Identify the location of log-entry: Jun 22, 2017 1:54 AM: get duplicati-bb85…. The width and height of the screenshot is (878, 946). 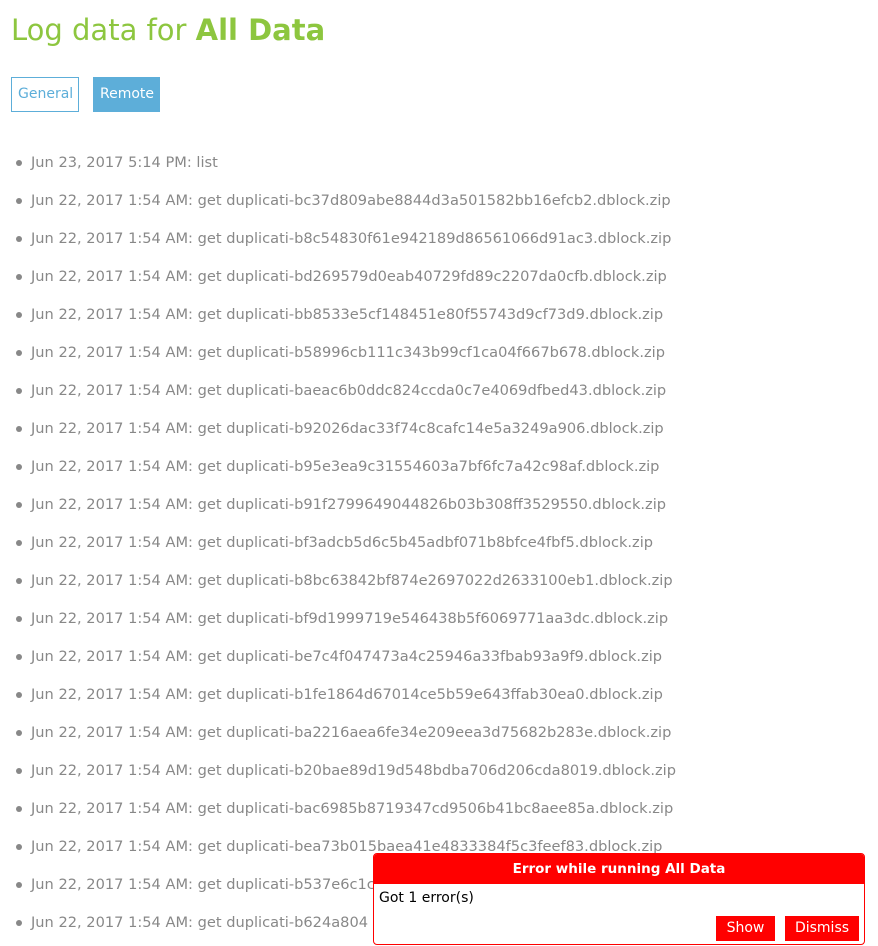
(439, 315).